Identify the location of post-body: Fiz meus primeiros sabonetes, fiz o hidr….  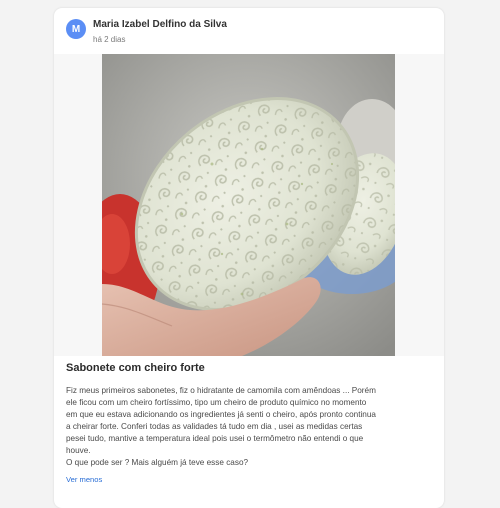
(249, 427).